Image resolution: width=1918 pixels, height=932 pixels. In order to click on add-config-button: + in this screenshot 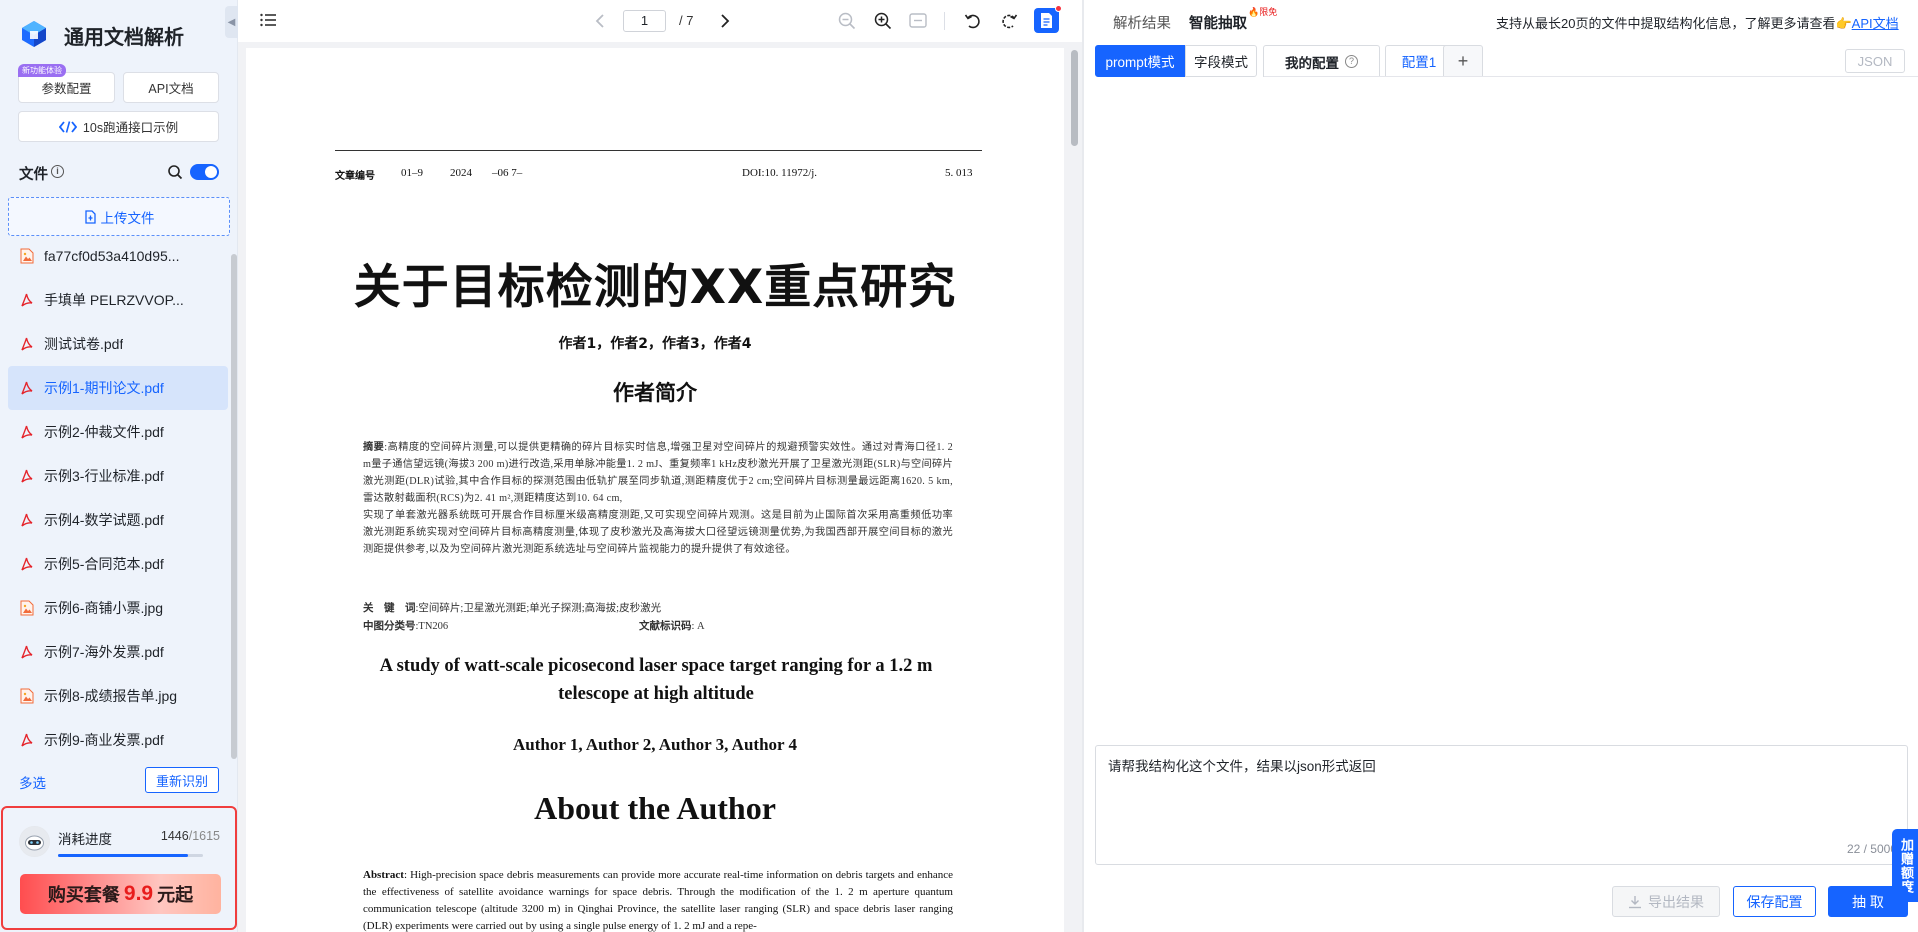, I will do `click(1463, 61)`.